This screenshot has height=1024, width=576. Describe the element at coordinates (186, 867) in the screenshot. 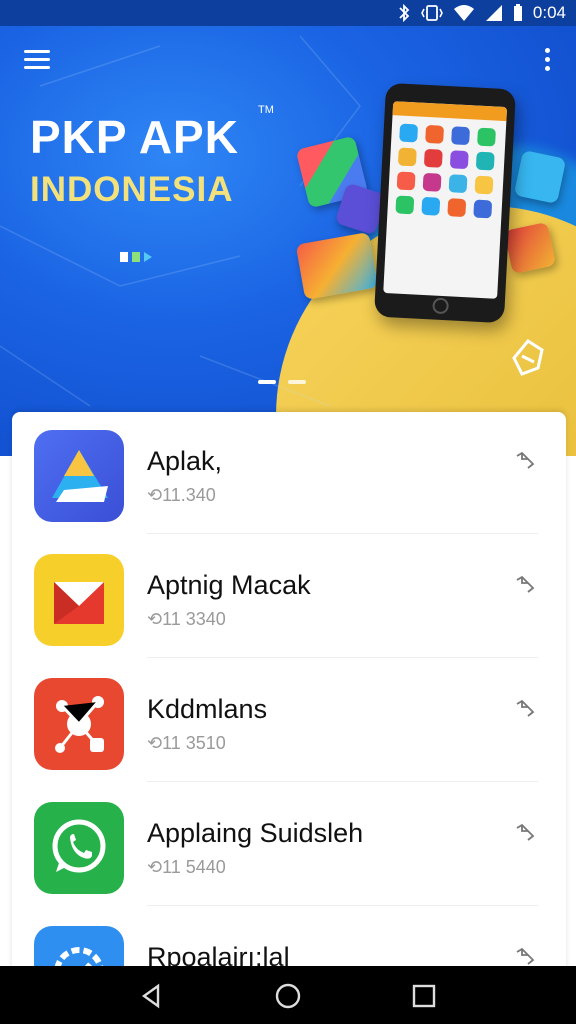

I see `app-meta: ⟲11 5440` at that location.